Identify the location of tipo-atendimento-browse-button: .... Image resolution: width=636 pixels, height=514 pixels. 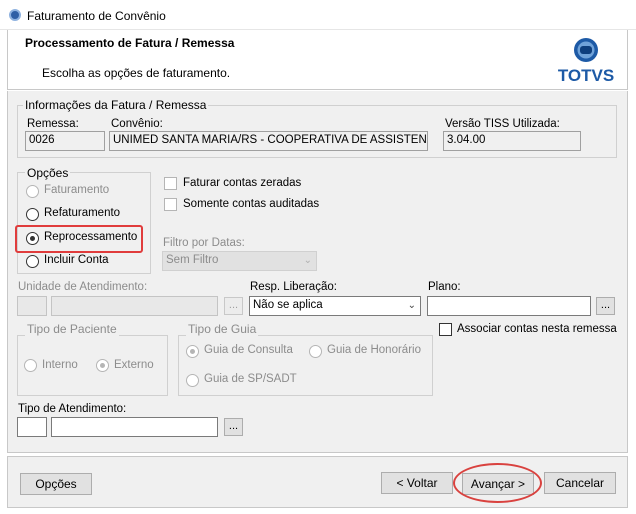
(233, 427).